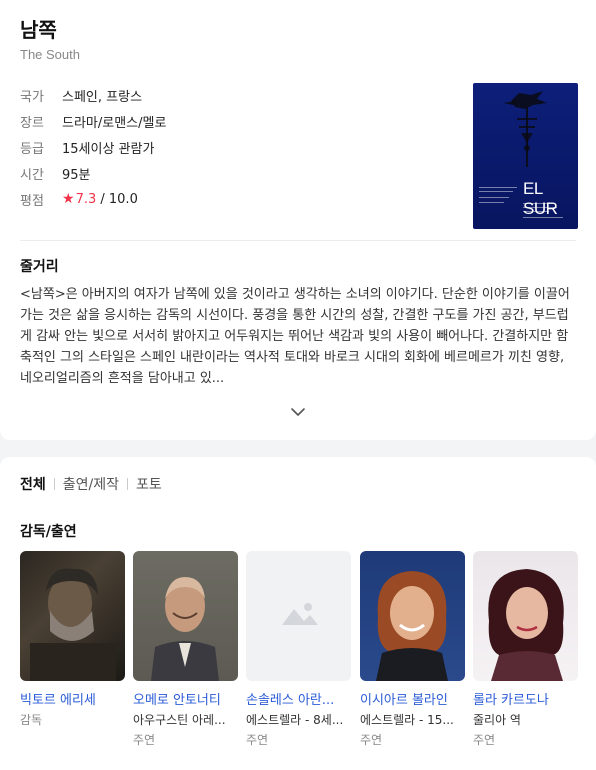 The width and height of the screenshot is (596, 770). I want to click on info-row-rating-grade: 등급 15세이상 관람가, so click(93, 147).